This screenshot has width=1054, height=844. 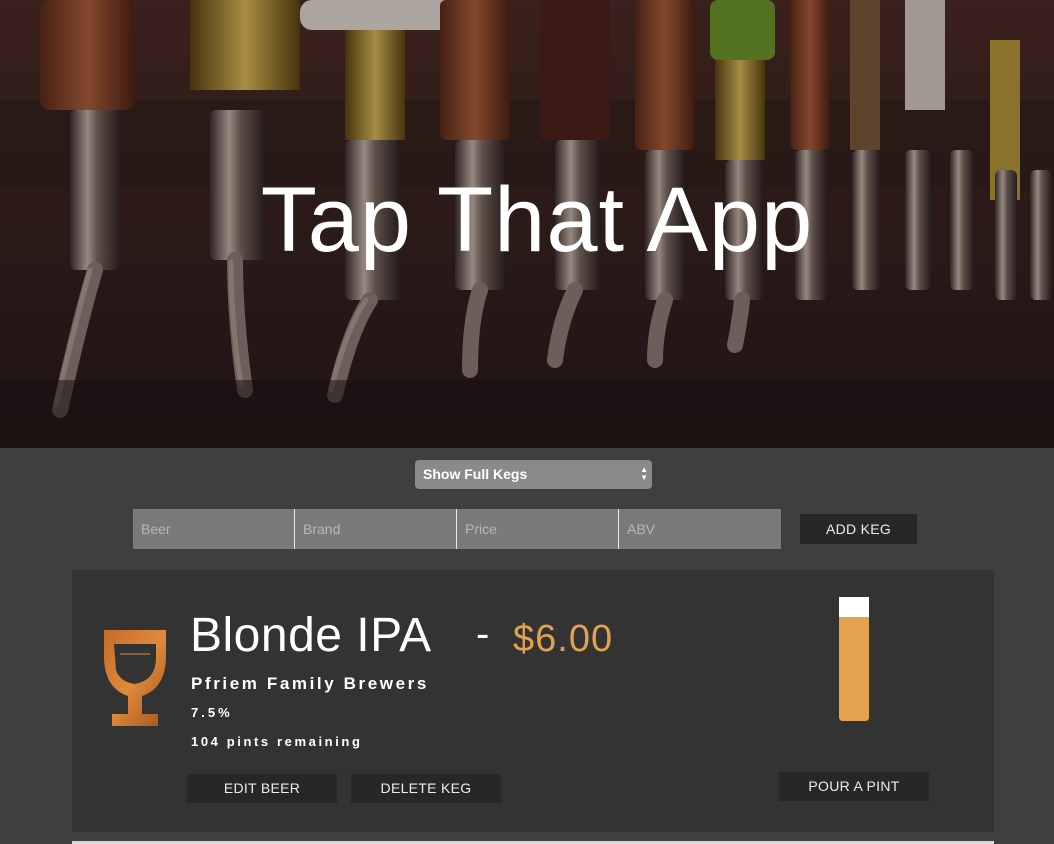 I want to click on beer-price: $6.00, so click(x=563, y=639).